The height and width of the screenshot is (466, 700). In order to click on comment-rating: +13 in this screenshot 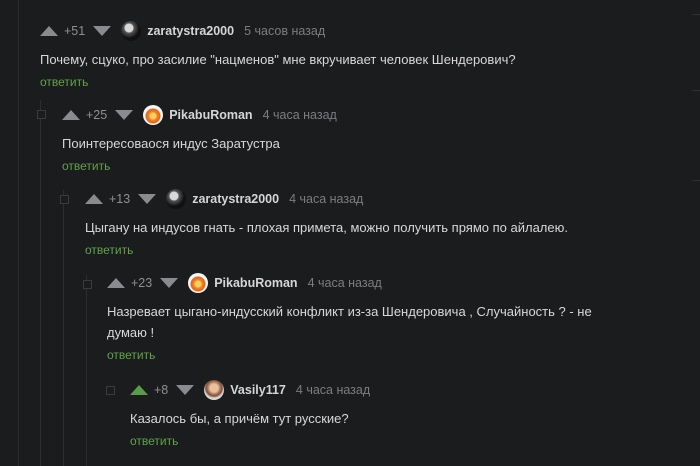, I will do `click(120, 199)`.